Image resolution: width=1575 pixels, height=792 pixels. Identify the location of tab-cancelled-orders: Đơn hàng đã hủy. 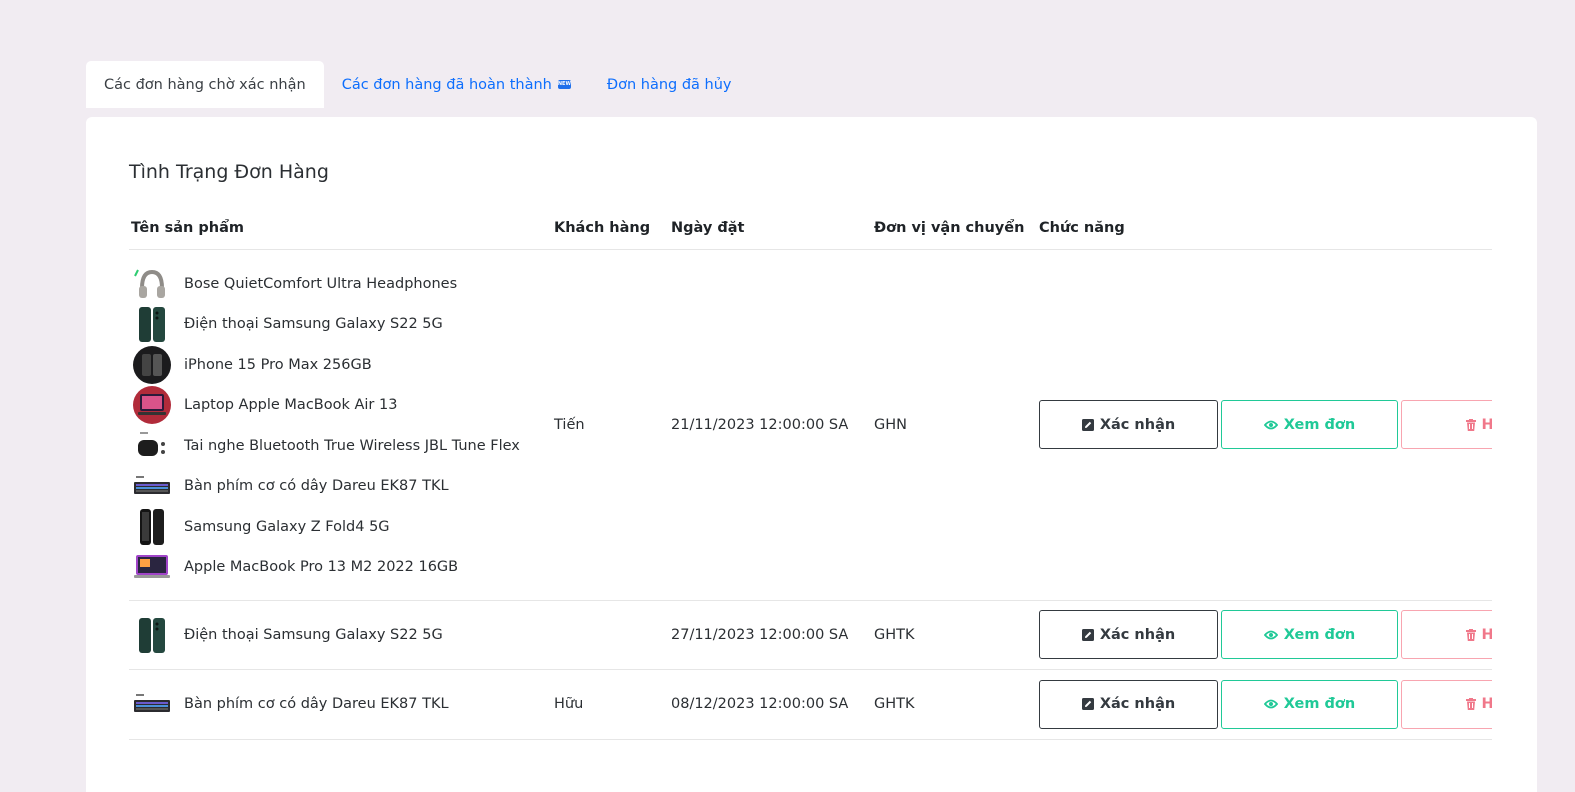
(669, 84).